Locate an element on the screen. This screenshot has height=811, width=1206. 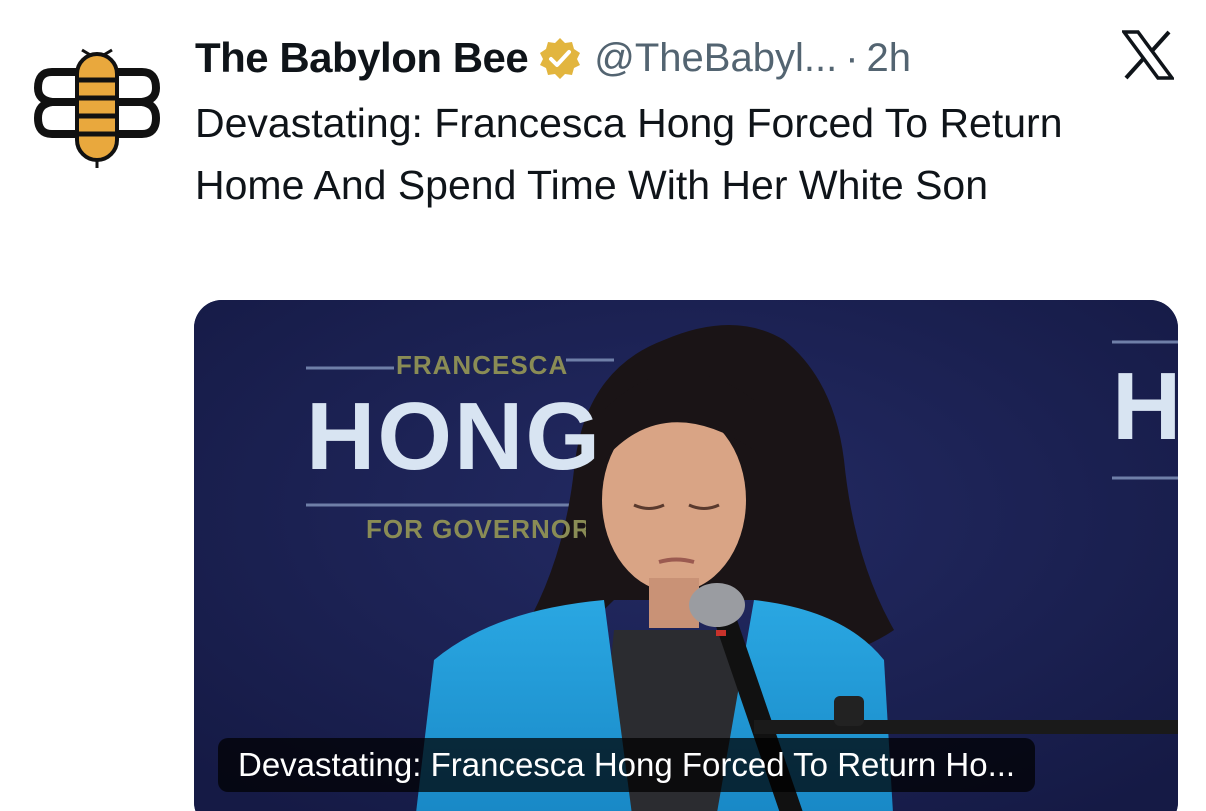
avatar is located at coordinates (97, 103).